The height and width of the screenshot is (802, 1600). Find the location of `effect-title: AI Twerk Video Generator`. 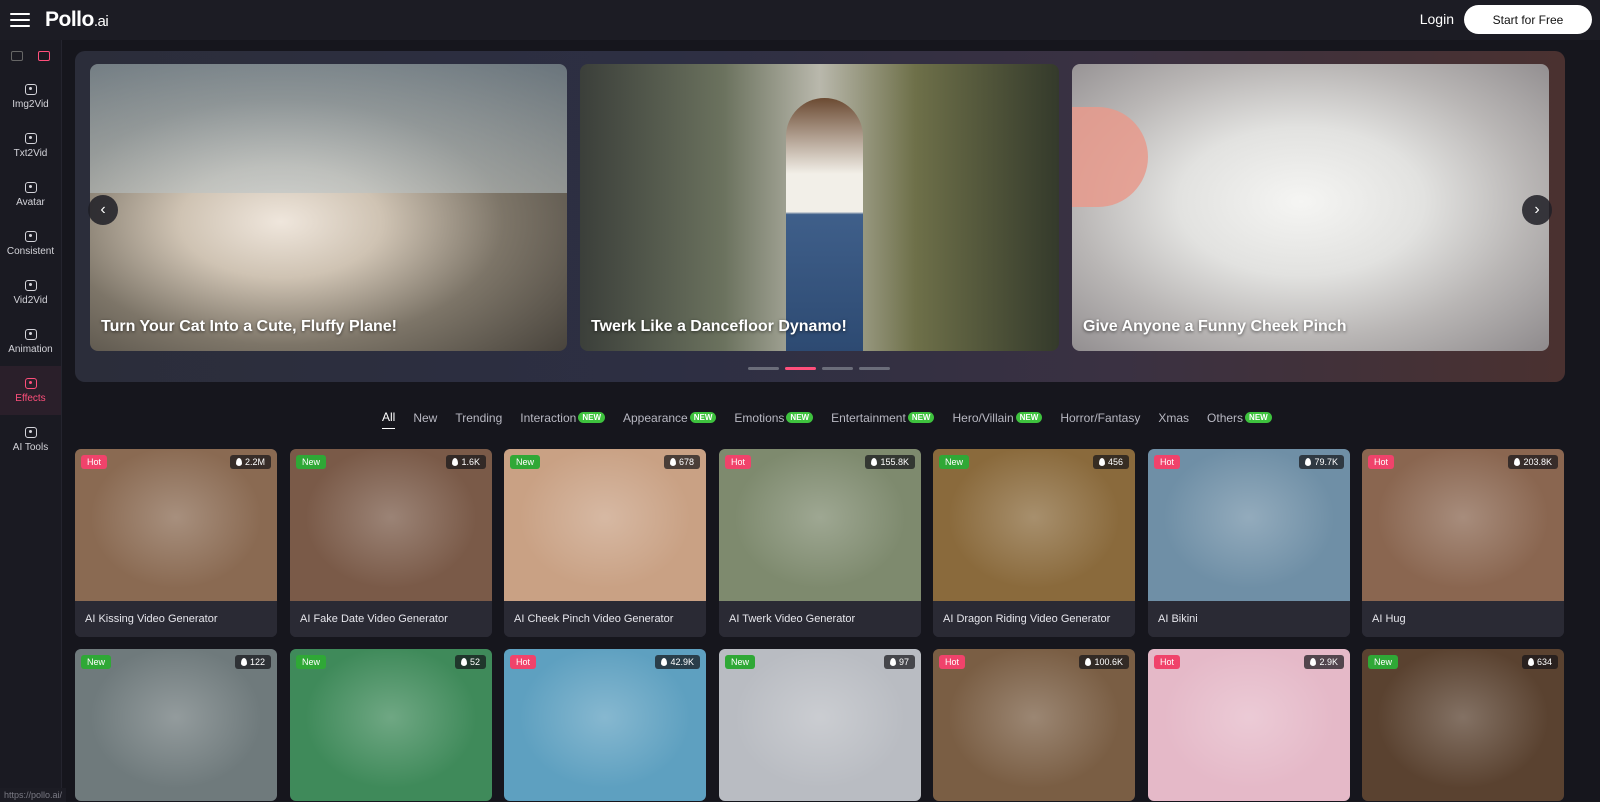

effect-title: AI Twerk Video Generator is located at coordinates (820, 619).